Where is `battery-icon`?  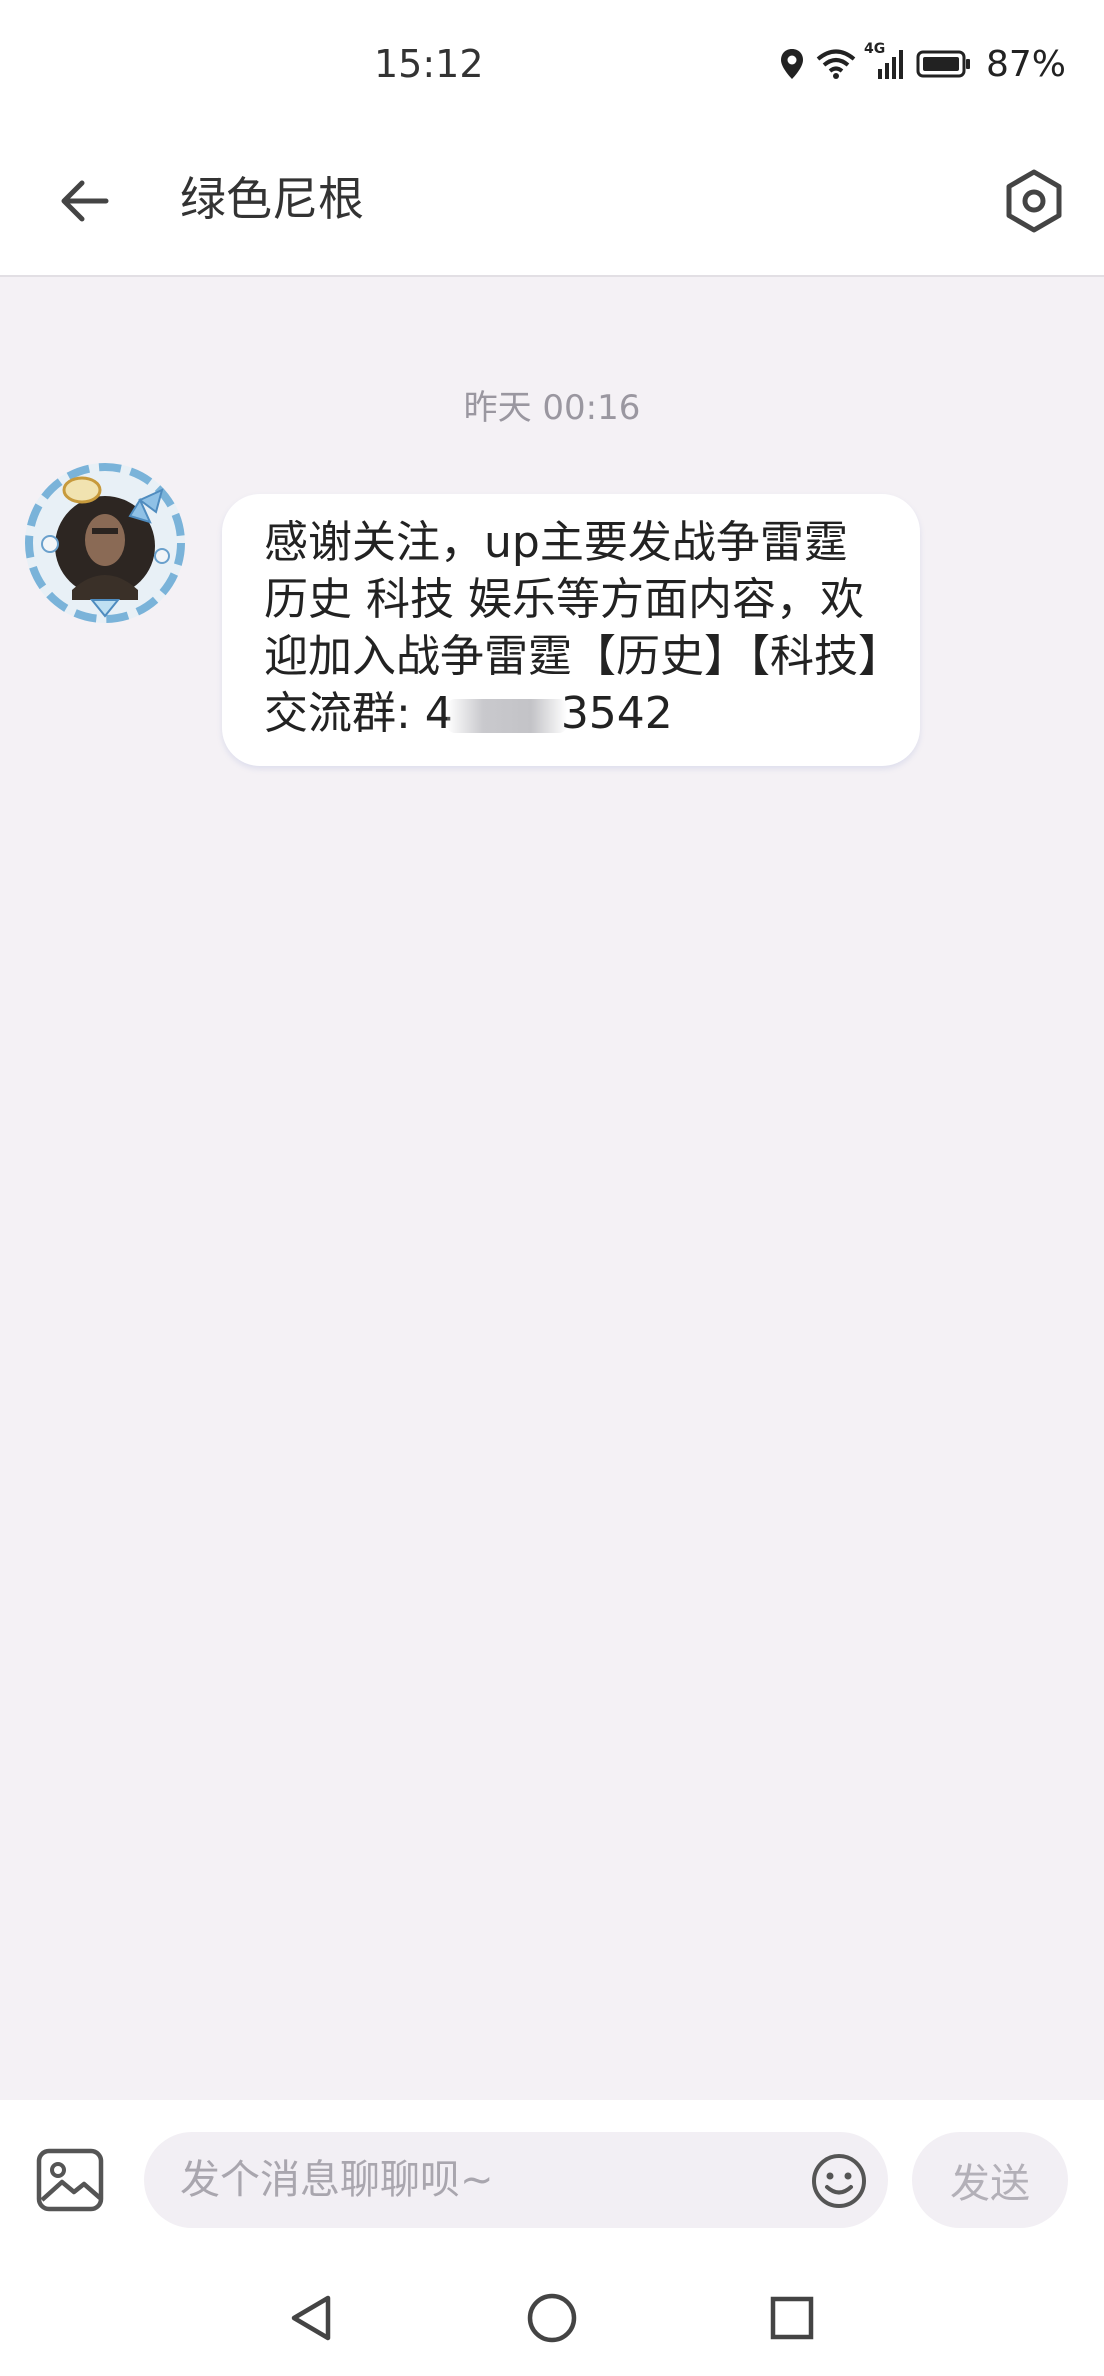
battery-icon is located at coordinates (944, 64).